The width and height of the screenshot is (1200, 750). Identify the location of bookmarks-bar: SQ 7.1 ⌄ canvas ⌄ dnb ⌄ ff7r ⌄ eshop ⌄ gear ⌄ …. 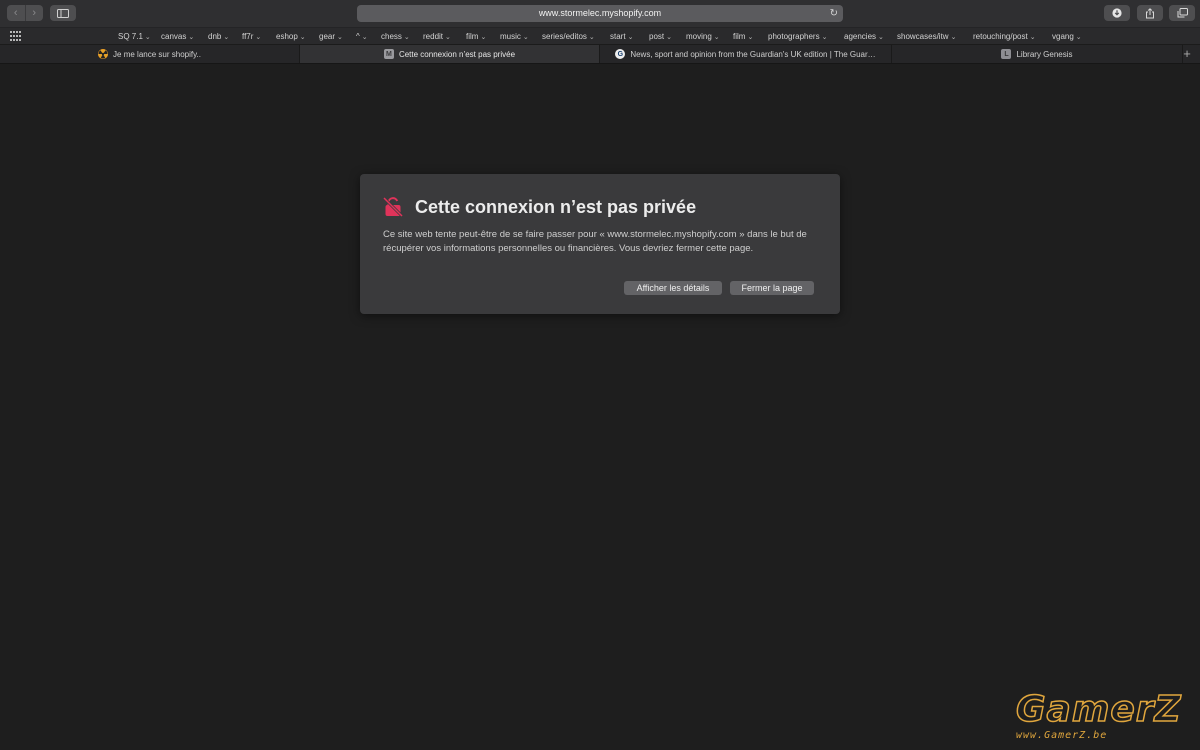
(600, 36).